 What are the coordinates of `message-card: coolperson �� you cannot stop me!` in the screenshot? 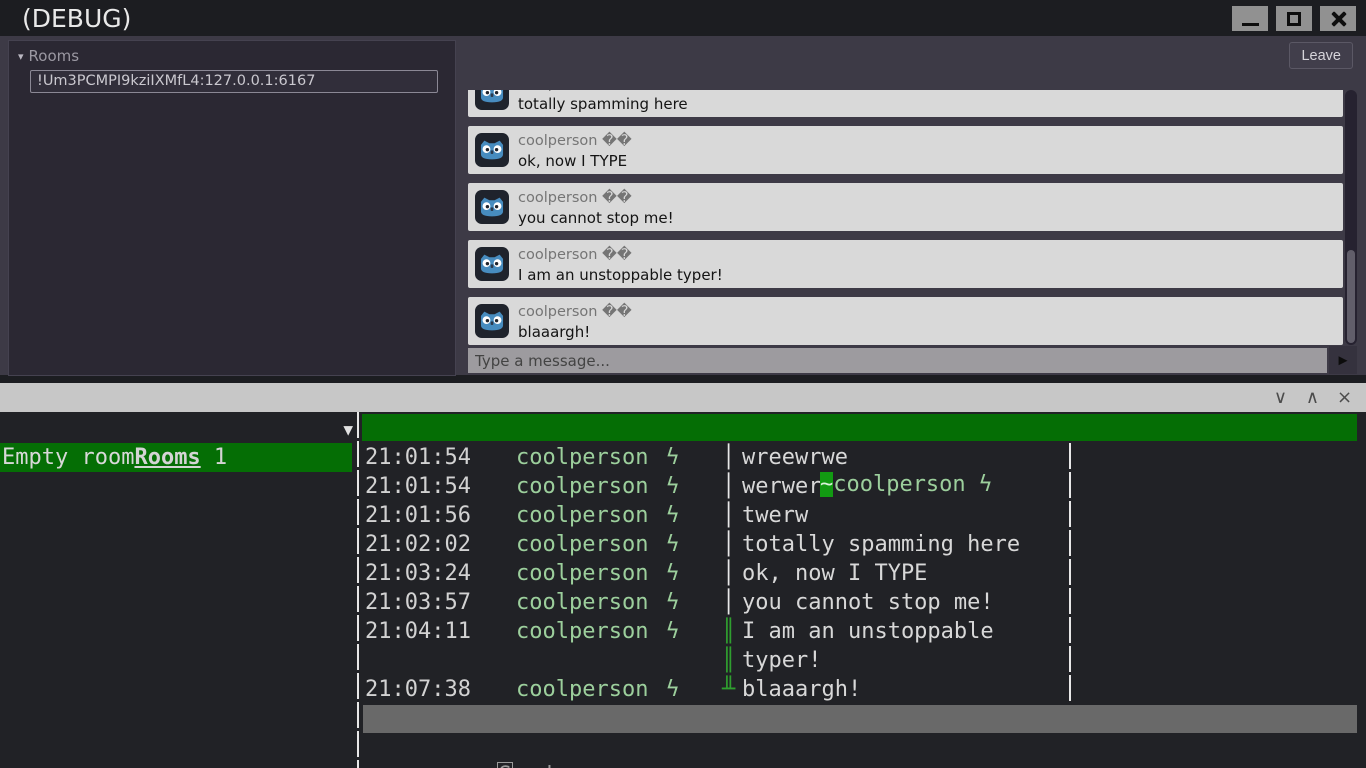 It's located at (905, 207).